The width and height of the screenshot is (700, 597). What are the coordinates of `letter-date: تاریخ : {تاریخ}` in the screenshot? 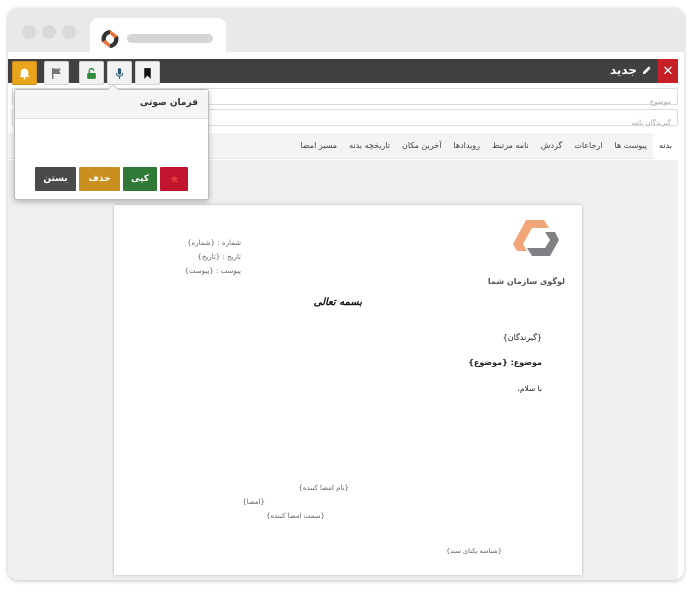 It's located at (219, 257).